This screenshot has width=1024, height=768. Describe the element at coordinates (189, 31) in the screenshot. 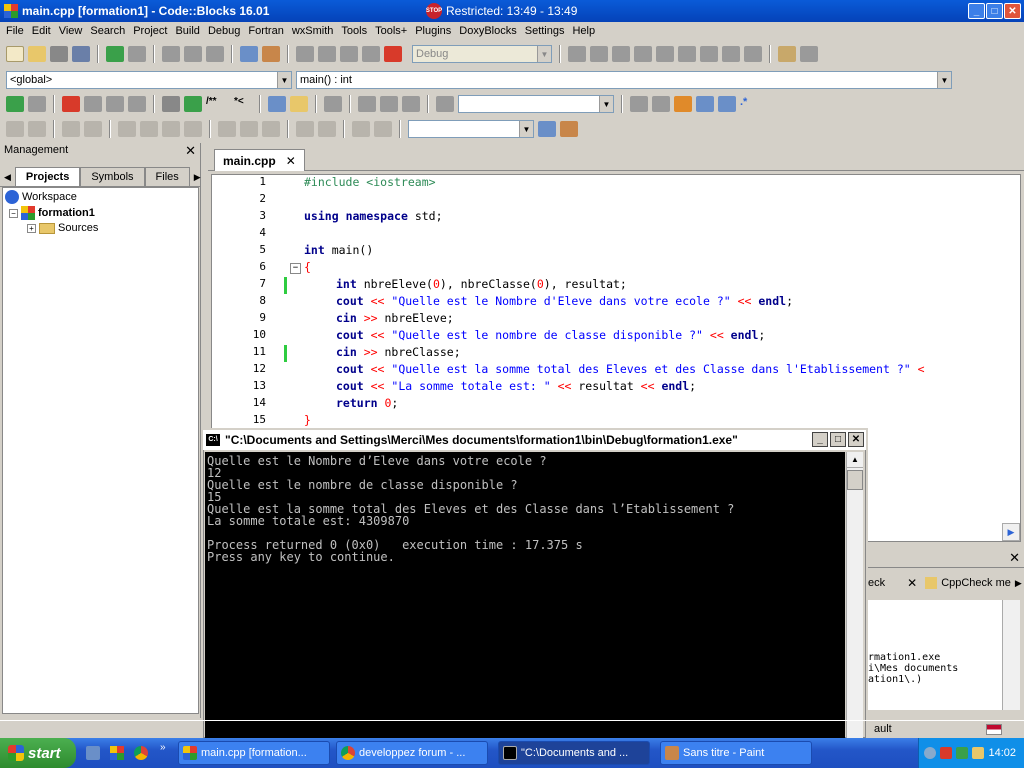

I see `menu-build: Build` at that location.